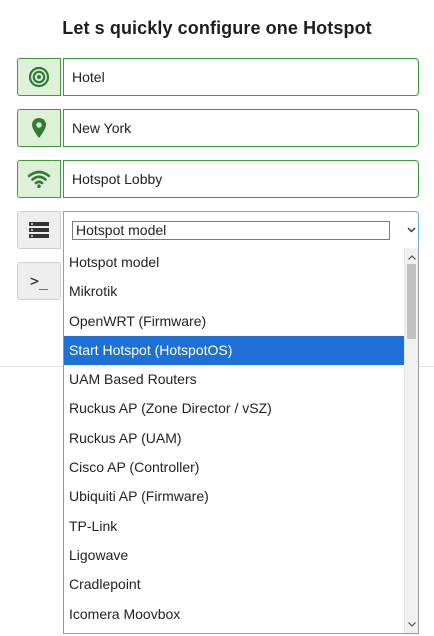  What do you see at coordinates (234, 321) in the screenshot?
I see `dropdown-option: OpenWRT (Firmware)` at bounding box center [234, 321].